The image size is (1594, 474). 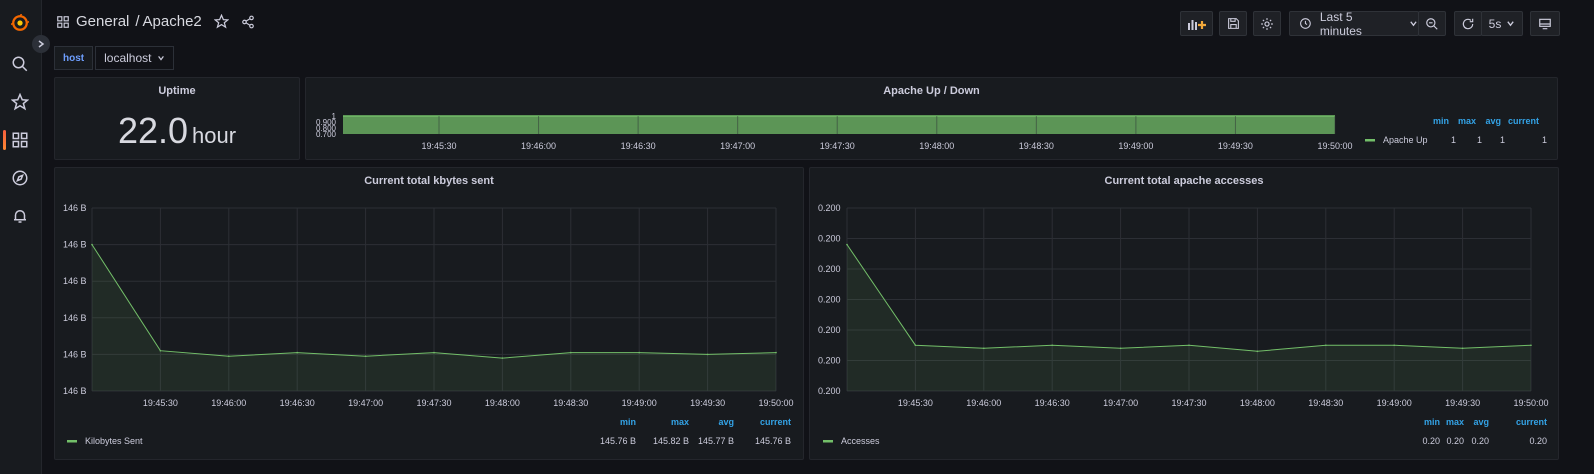 I want to click on legend-series-name: Apache Up, so click(x=1405, y=140).